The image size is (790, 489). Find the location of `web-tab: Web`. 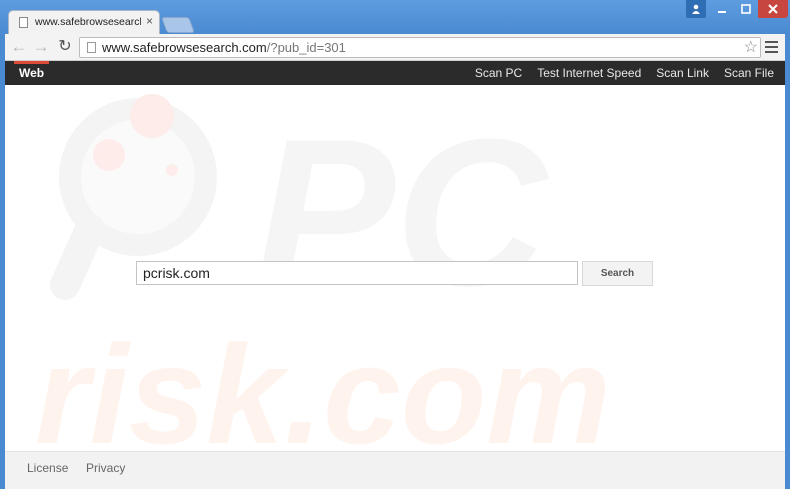

web-tab: Web is located at coordinates (32, 73).